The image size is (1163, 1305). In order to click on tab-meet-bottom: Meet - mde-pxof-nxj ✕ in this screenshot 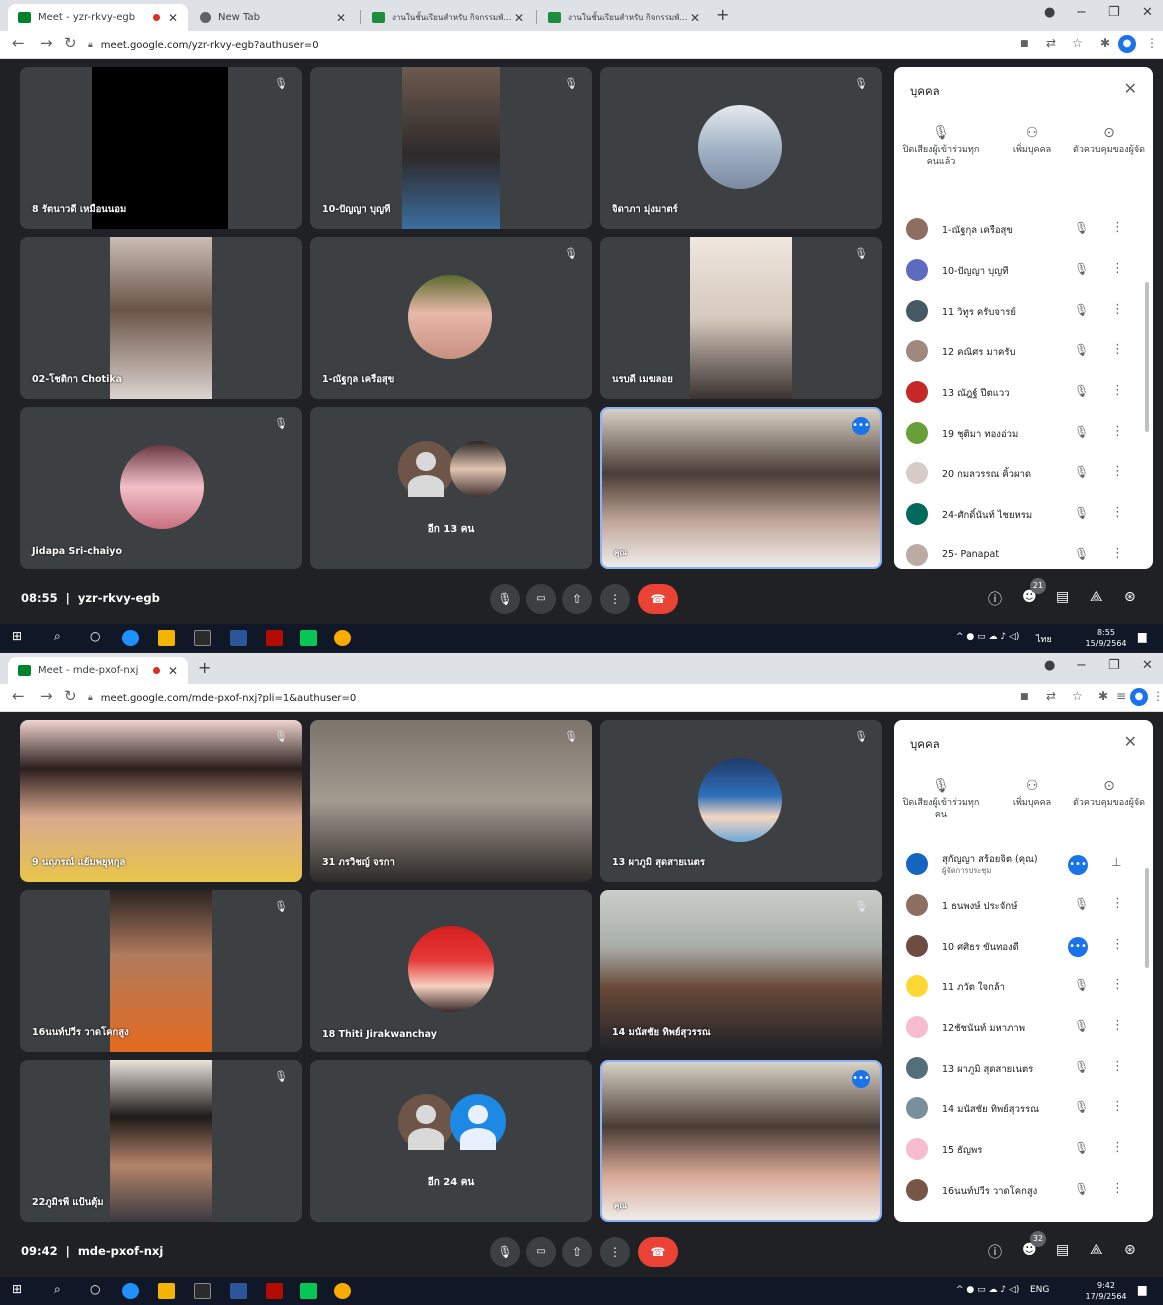, I will do `click(98, 670)`.